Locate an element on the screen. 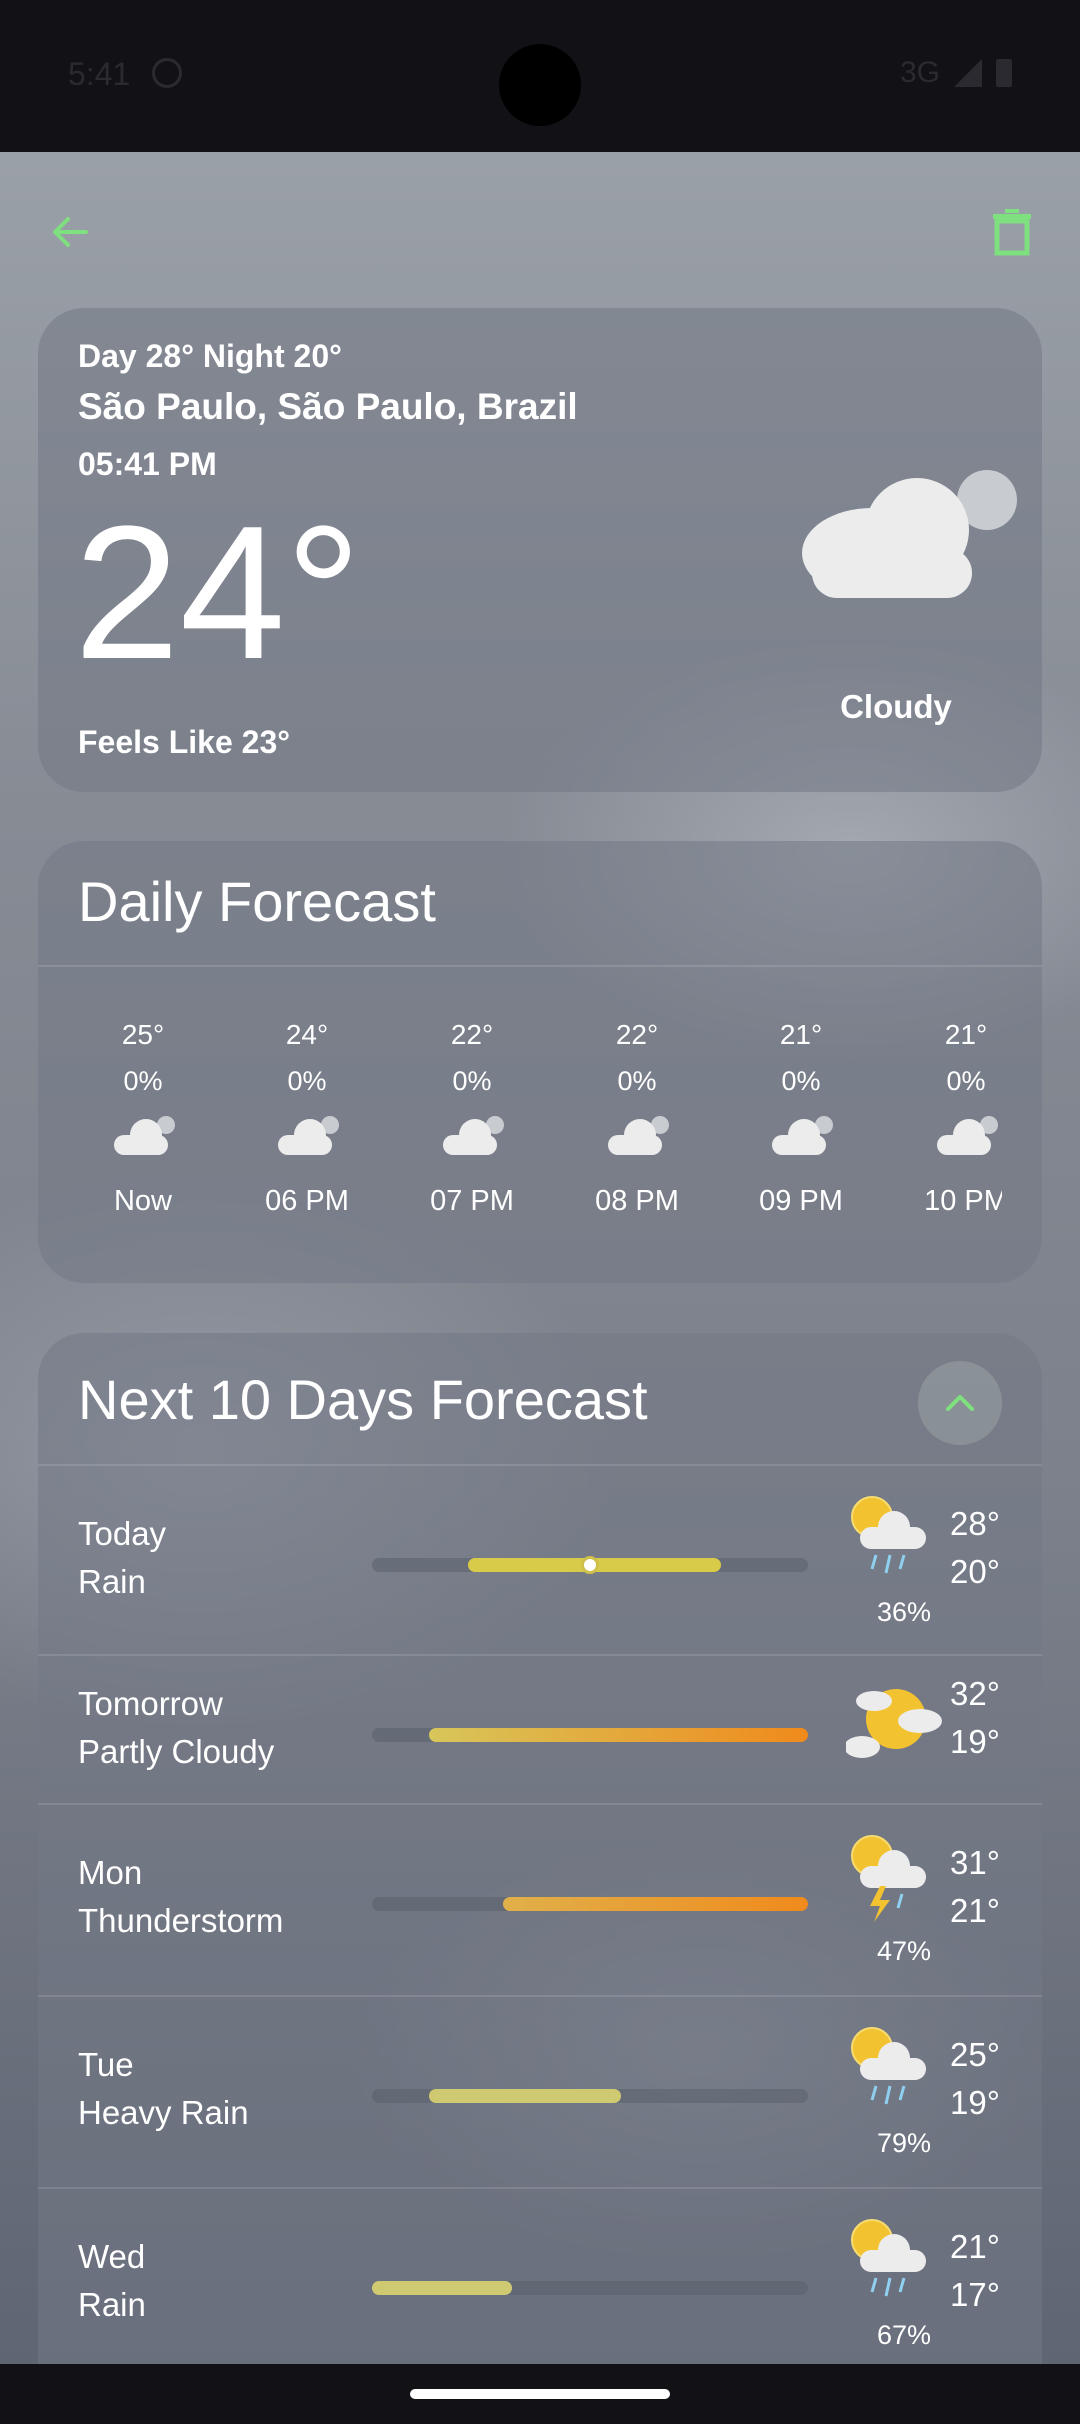  network-type: 3G is located at coordinates (919, 72).